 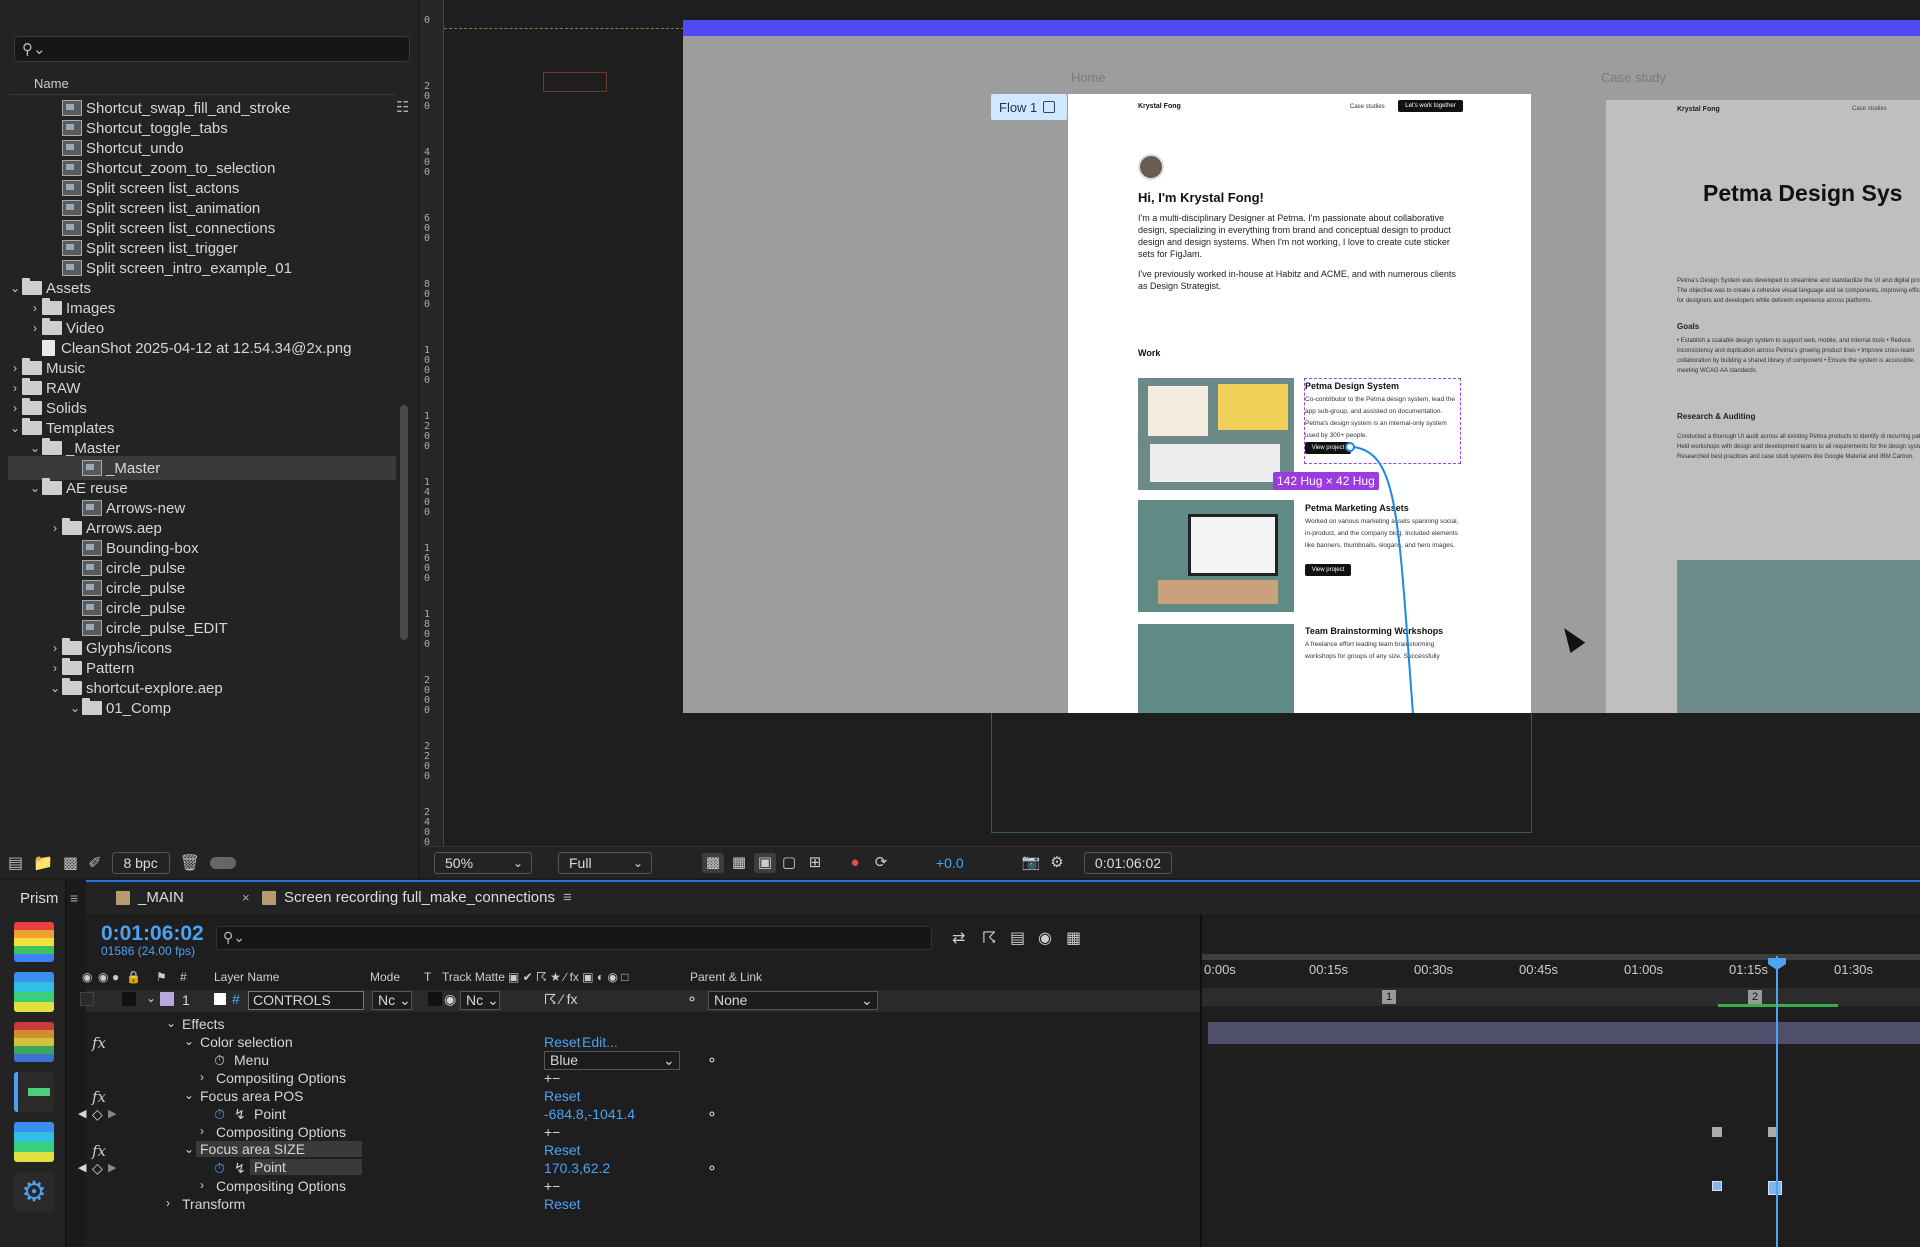 I want to click on close-icon: ×, so click(x=246, y=897).